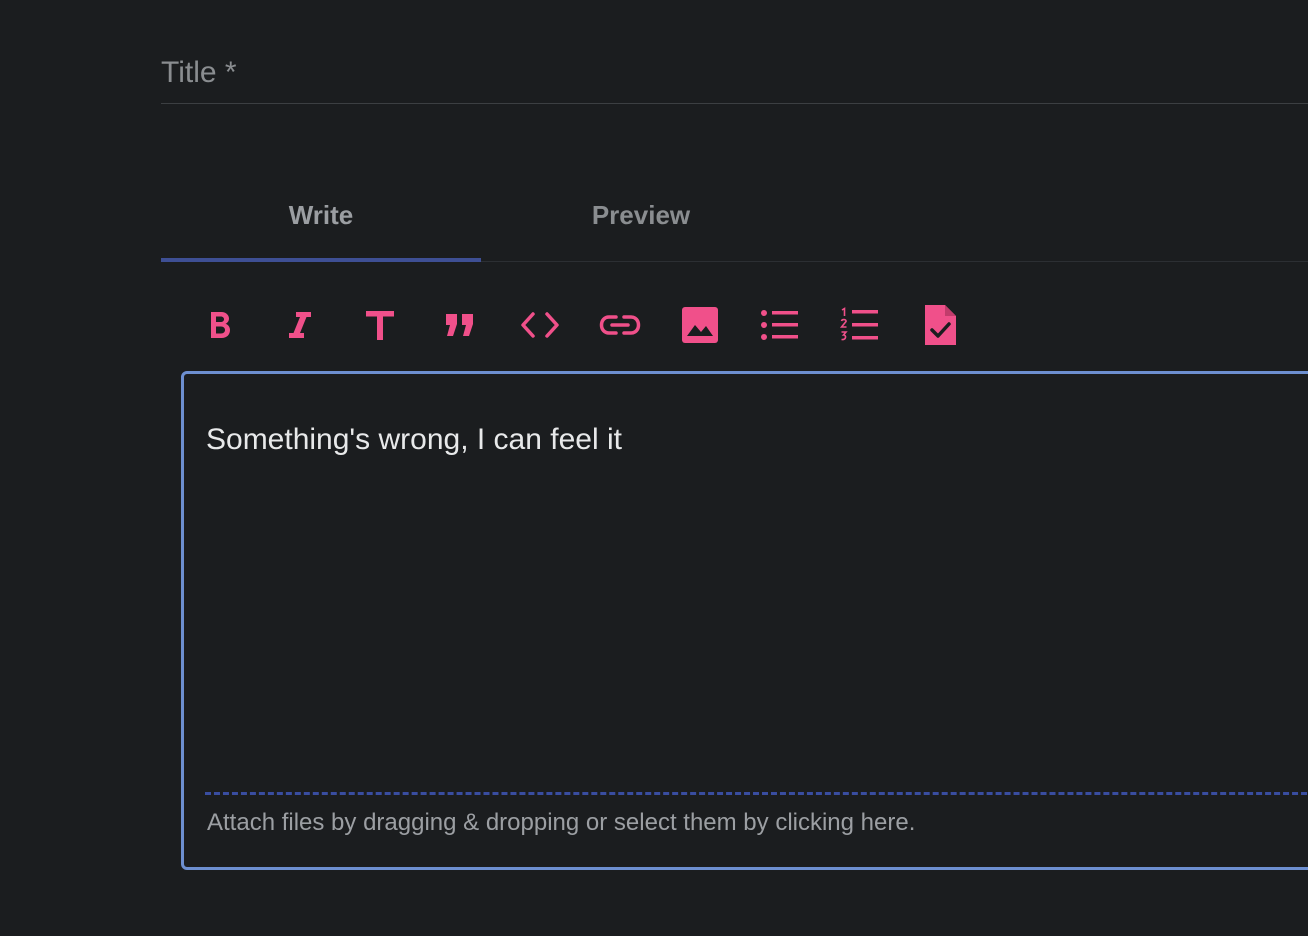  I want to click on code-icon, so click(540, 325).